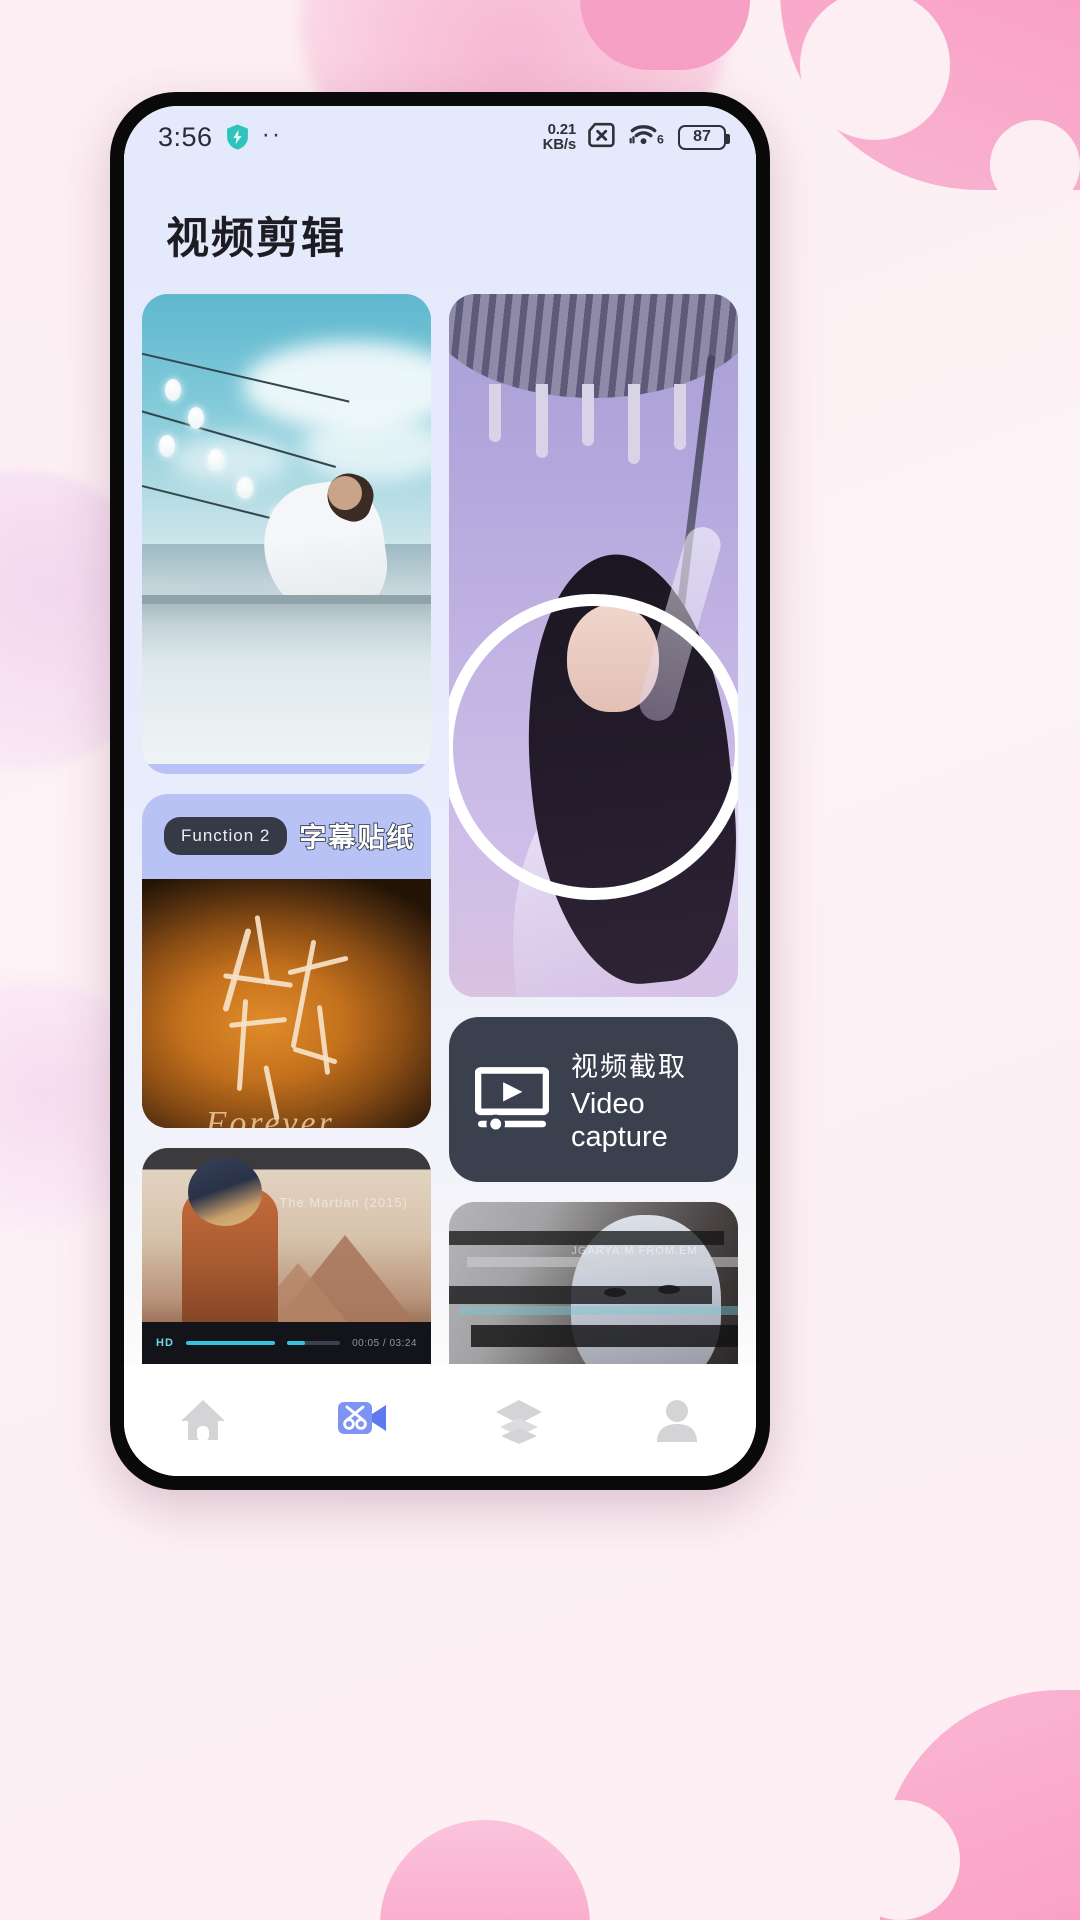 This screenshot has width=1080, height=1920. What do you see at coordinates (440, 231) in the screenshot?
I see `page-header: 视频剪辑` at bounding box center [440, 231].